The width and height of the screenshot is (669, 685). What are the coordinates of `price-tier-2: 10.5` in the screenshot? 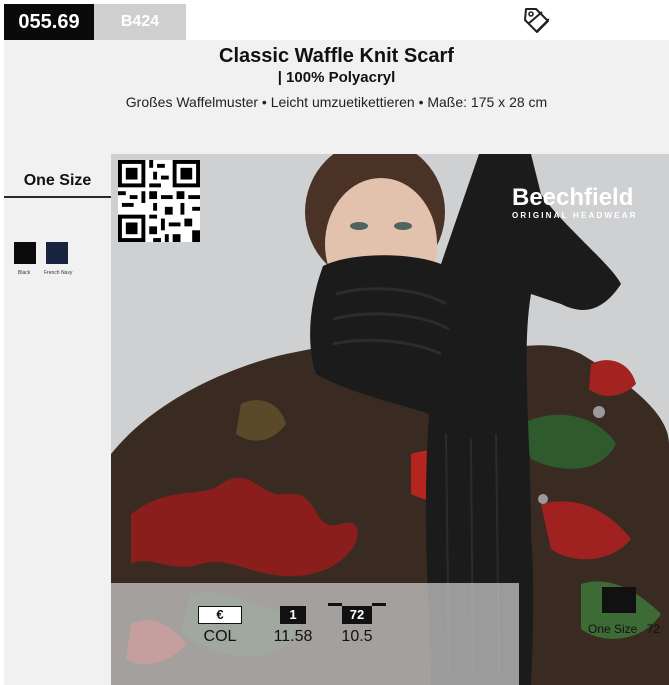 It's located at (357, 636).